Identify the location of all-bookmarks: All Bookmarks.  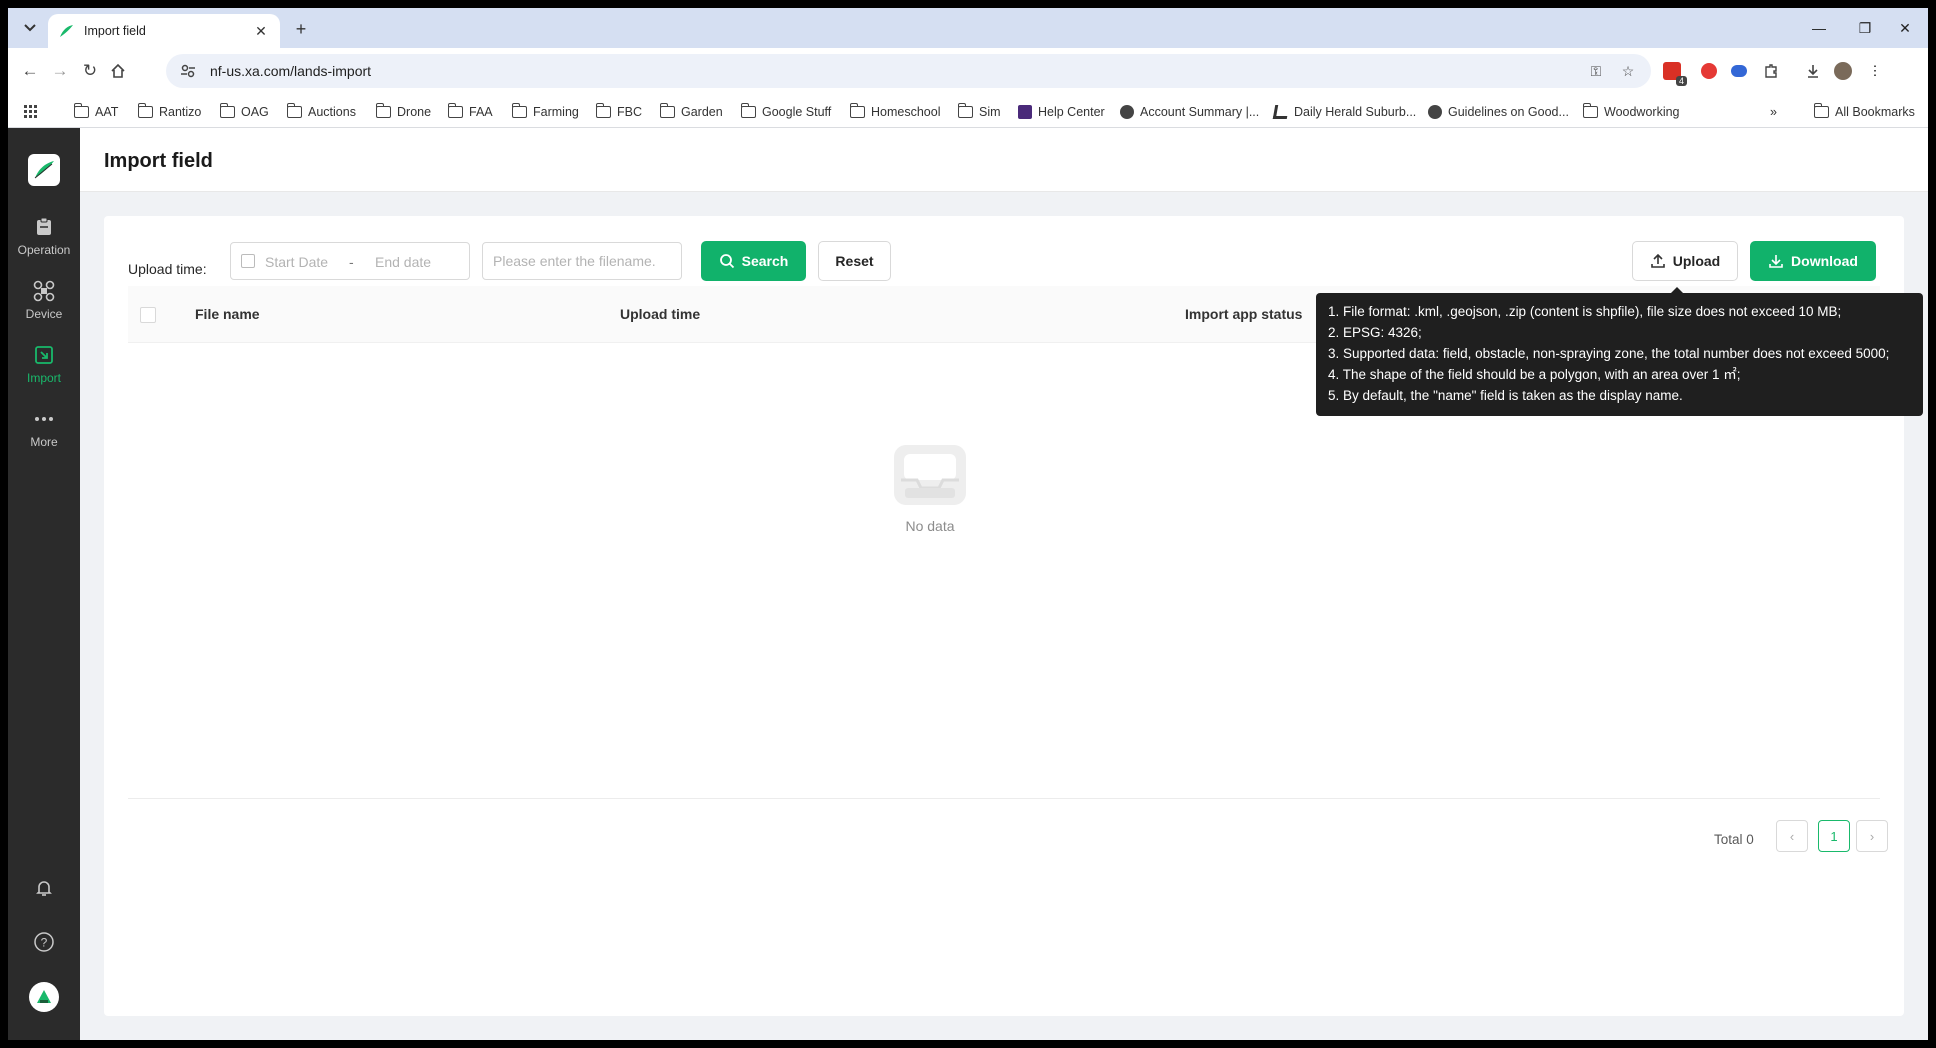
(1864, 112).